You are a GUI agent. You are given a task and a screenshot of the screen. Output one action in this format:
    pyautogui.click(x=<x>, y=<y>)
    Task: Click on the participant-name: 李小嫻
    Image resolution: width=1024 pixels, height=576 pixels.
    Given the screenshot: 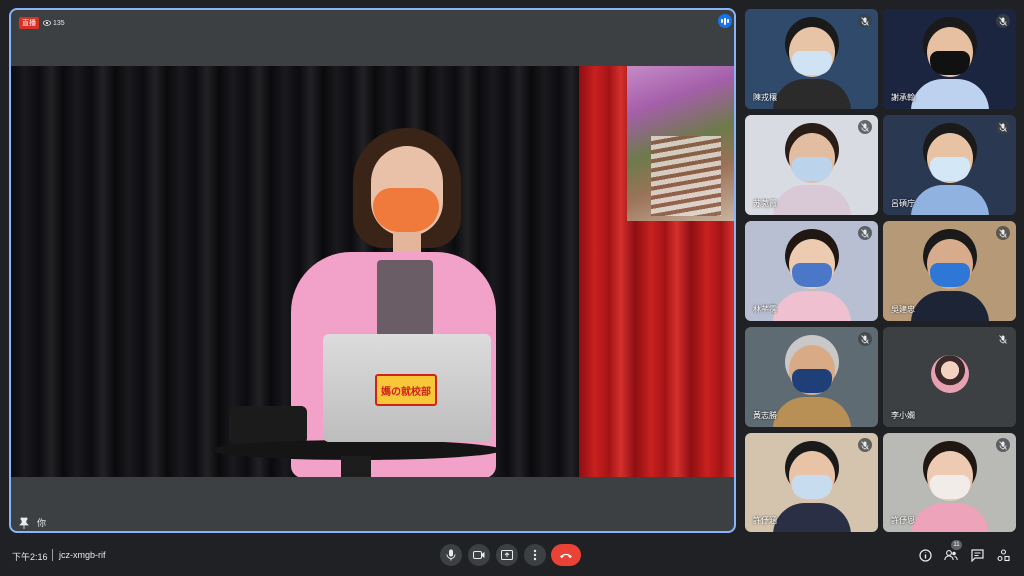 What is the action you would take?
    pyautogui.click(x=903, y=415)
    